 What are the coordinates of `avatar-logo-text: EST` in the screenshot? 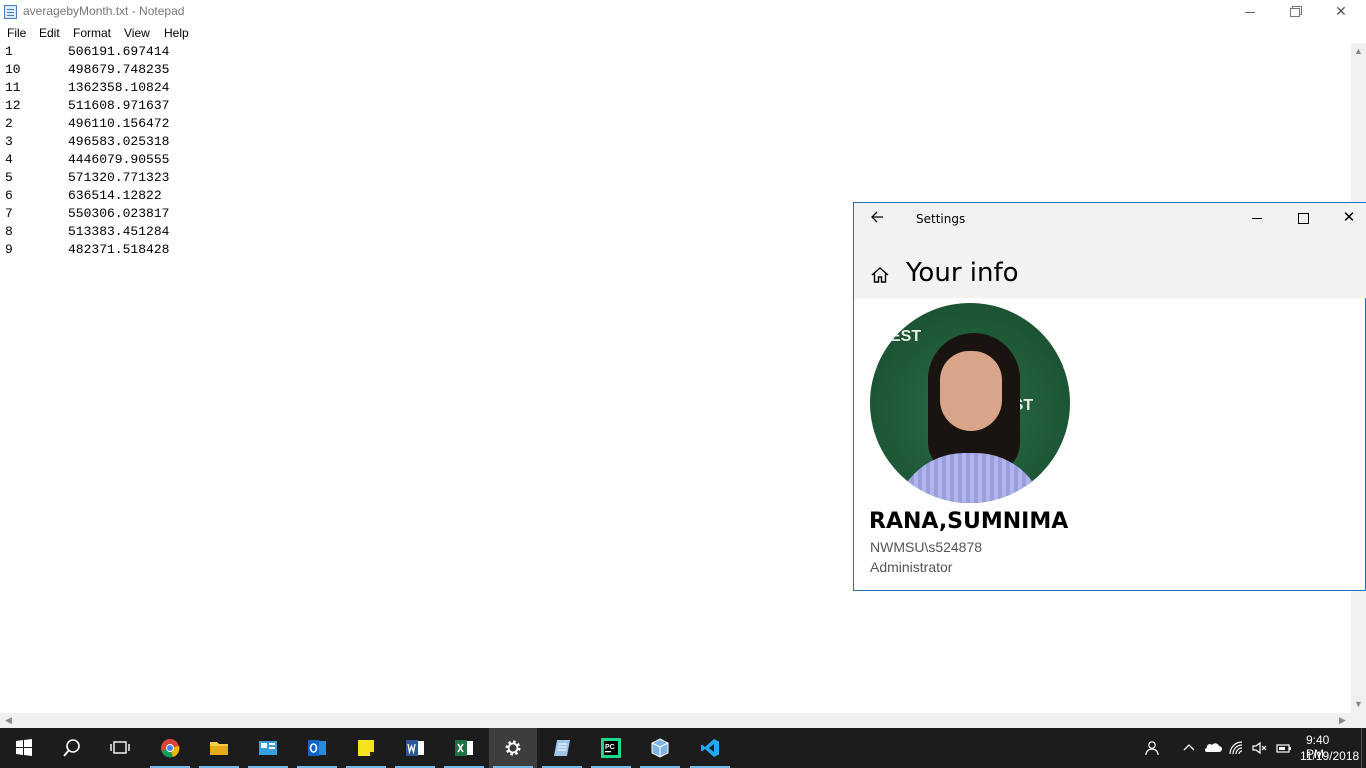 It's located at (906, 336).